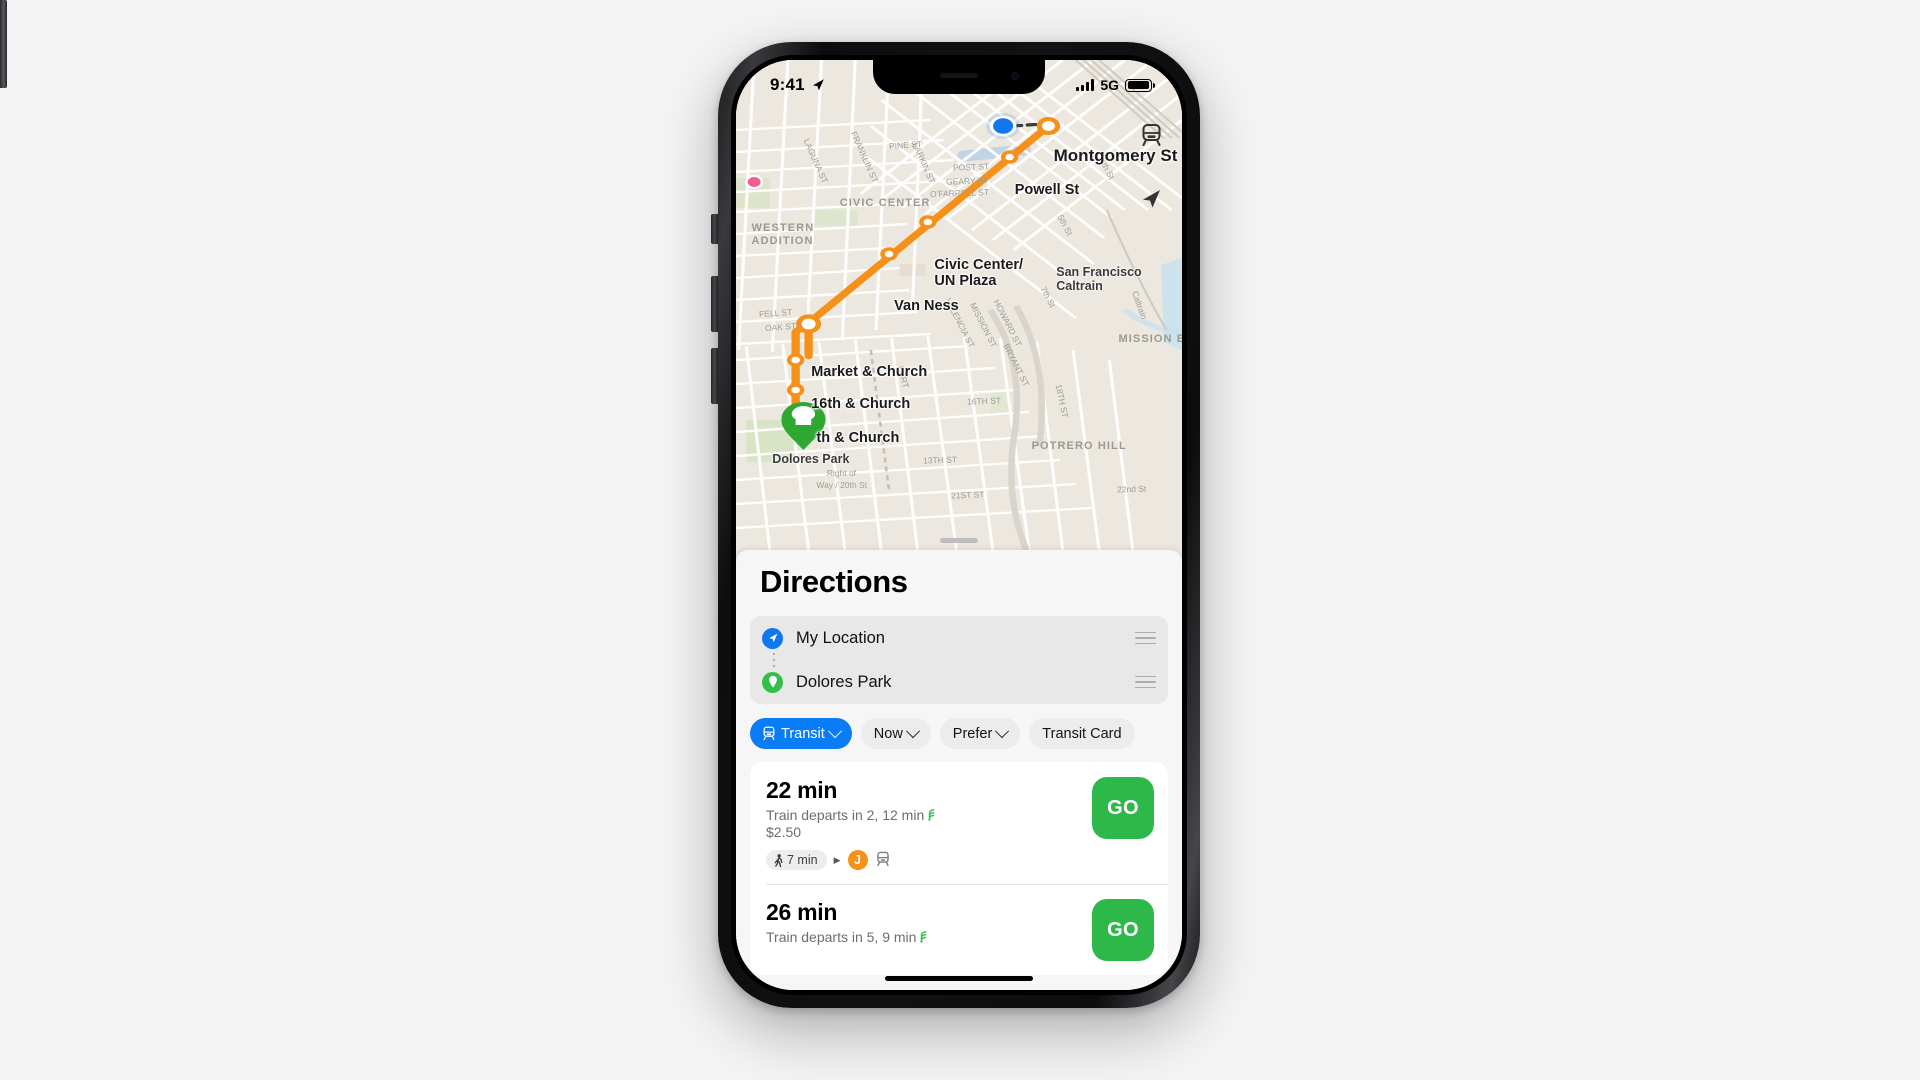 Image resolution: width=1920 pixels, height=1080 pixels. I want to click on filter-chip-prefer-label: Prefer, so click(972, 733).